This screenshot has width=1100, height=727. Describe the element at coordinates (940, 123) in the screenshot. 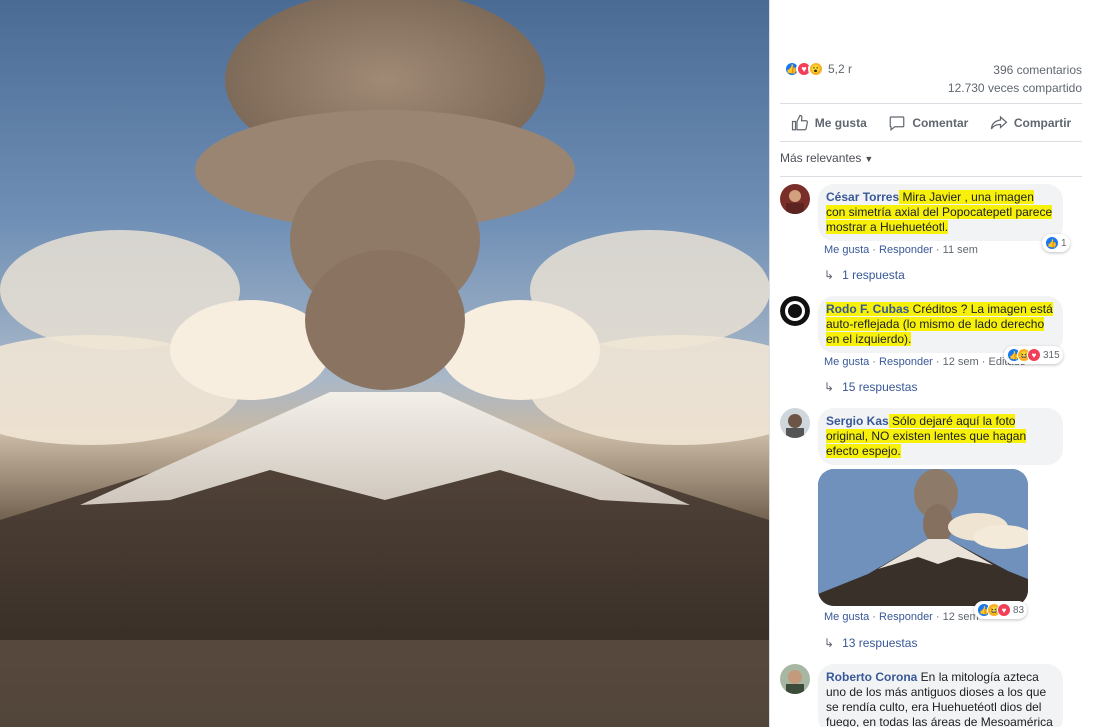

I see `comment-button-label: Comentar` at that location.